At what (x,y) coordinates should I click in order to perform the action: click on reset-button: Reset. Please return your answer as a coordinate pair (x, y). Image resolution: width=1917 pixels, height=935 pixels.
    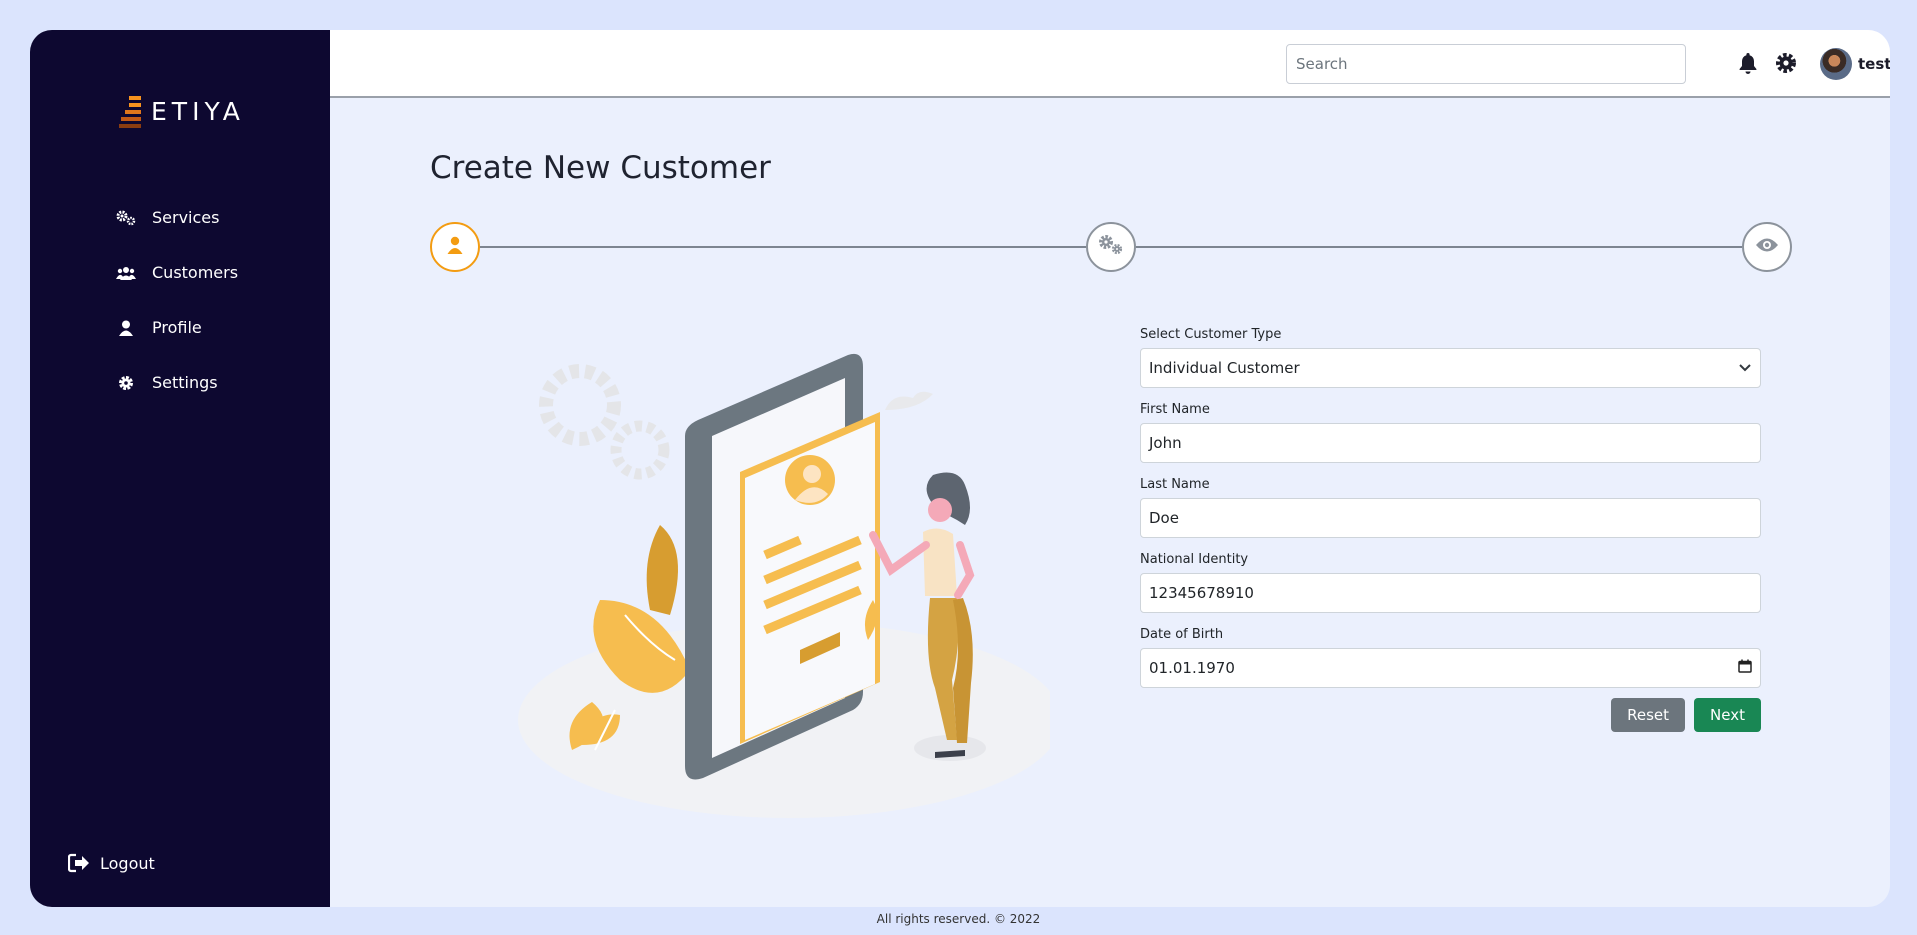
    Looking at the image, I should click on (1648, 715).